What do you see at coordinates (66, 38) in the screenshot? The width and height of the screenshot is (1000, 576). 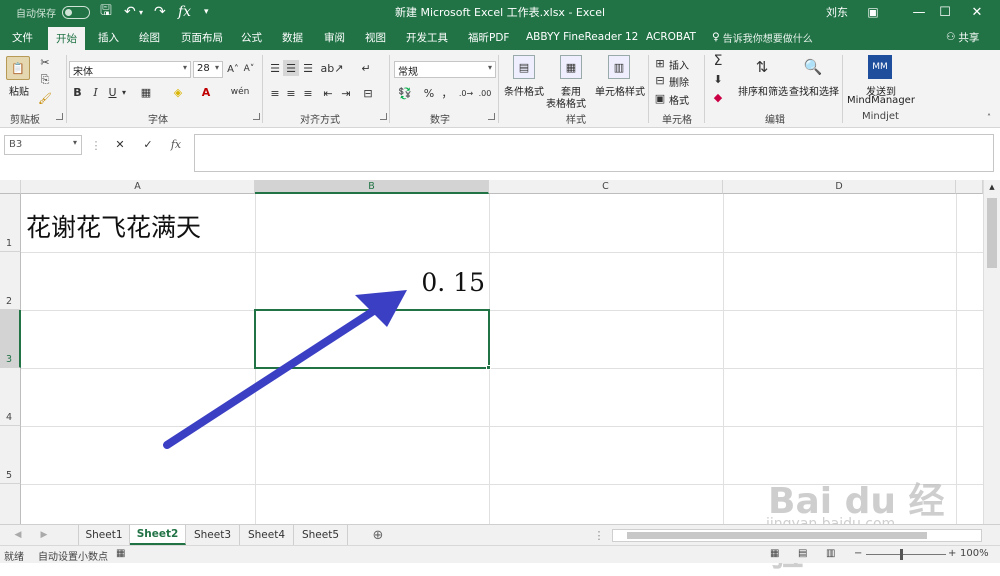 I see `tab-home: 开始` at bounding box center [66, 38].